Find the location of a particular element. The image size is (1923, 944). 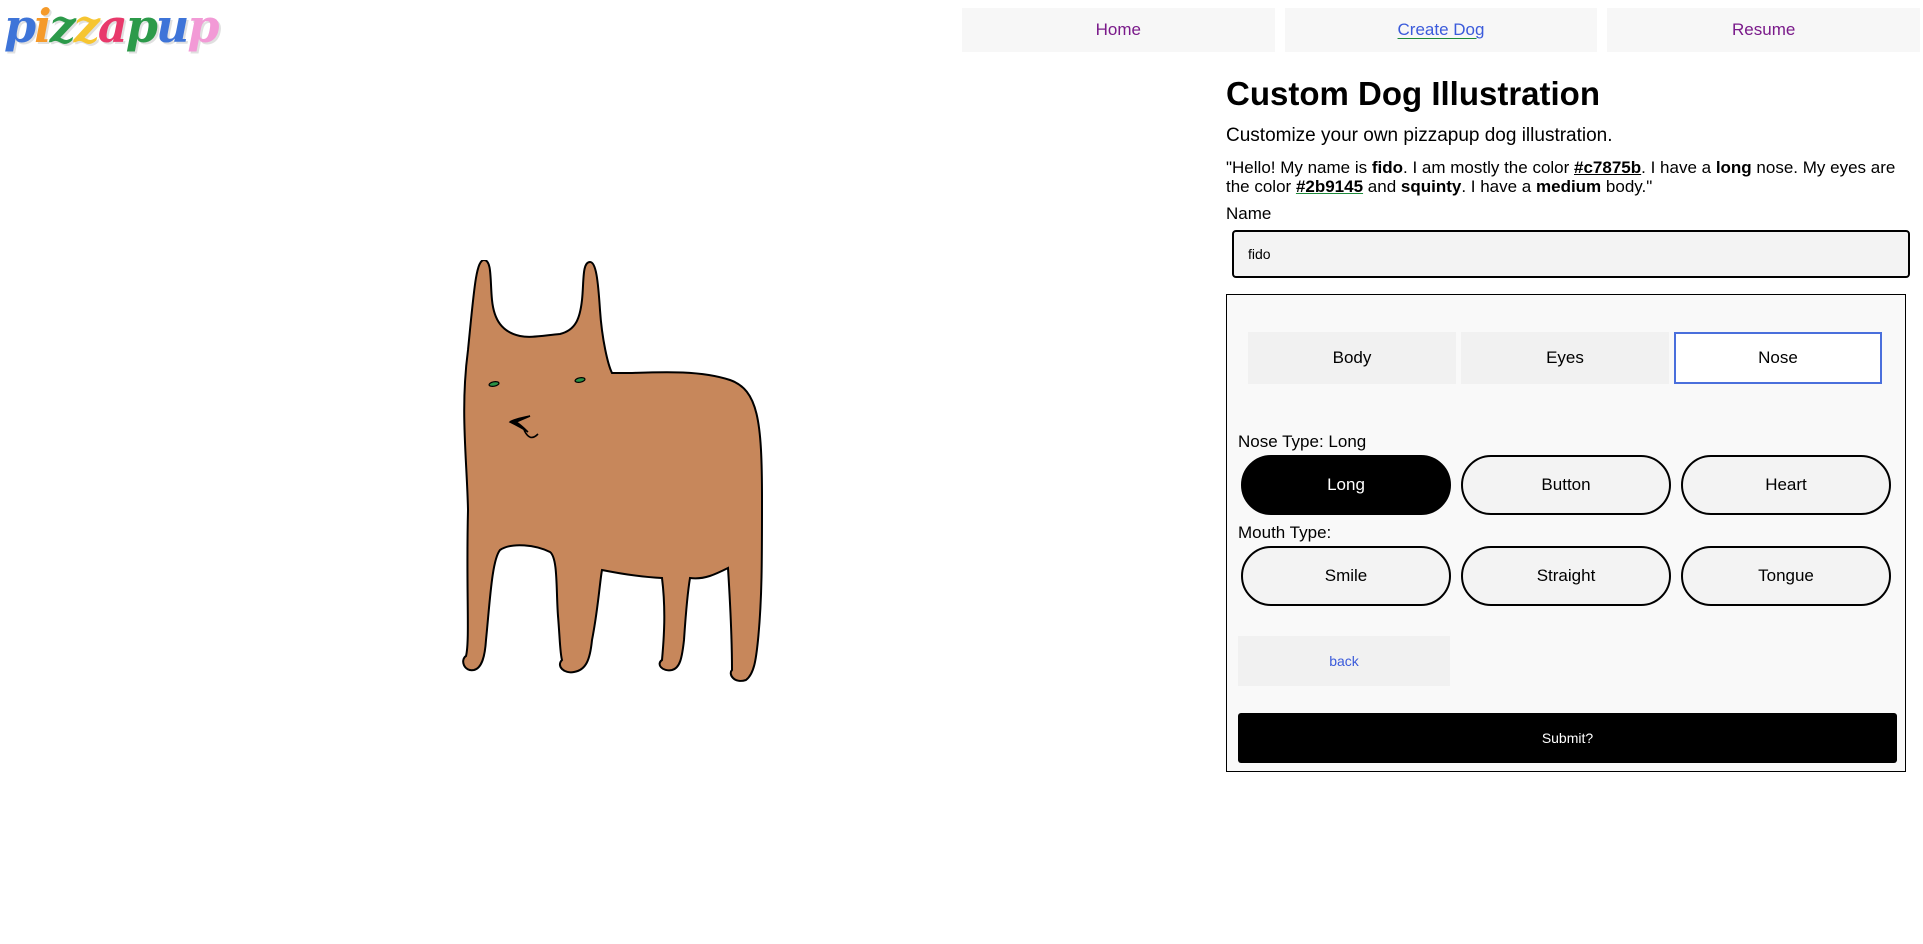

desc-body: medium is located at coordinates (1569, 186).